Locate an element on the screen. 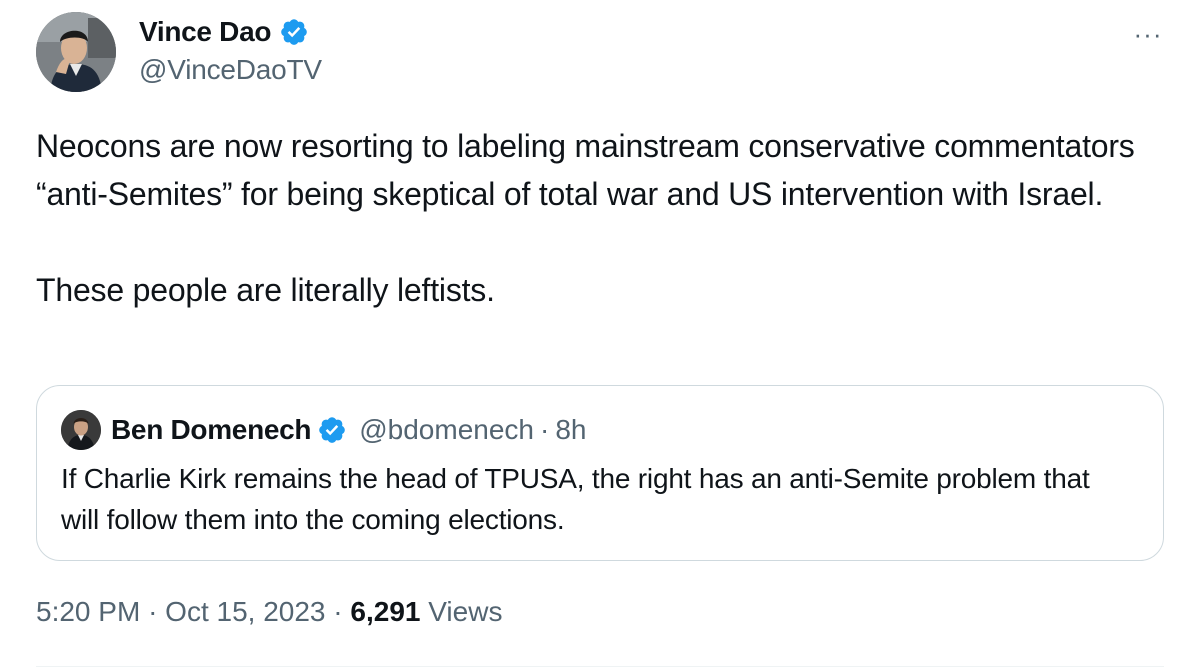 The width and height of the screenshot is (1202, 672). views-label: Views is located at coordinates (465, 611).